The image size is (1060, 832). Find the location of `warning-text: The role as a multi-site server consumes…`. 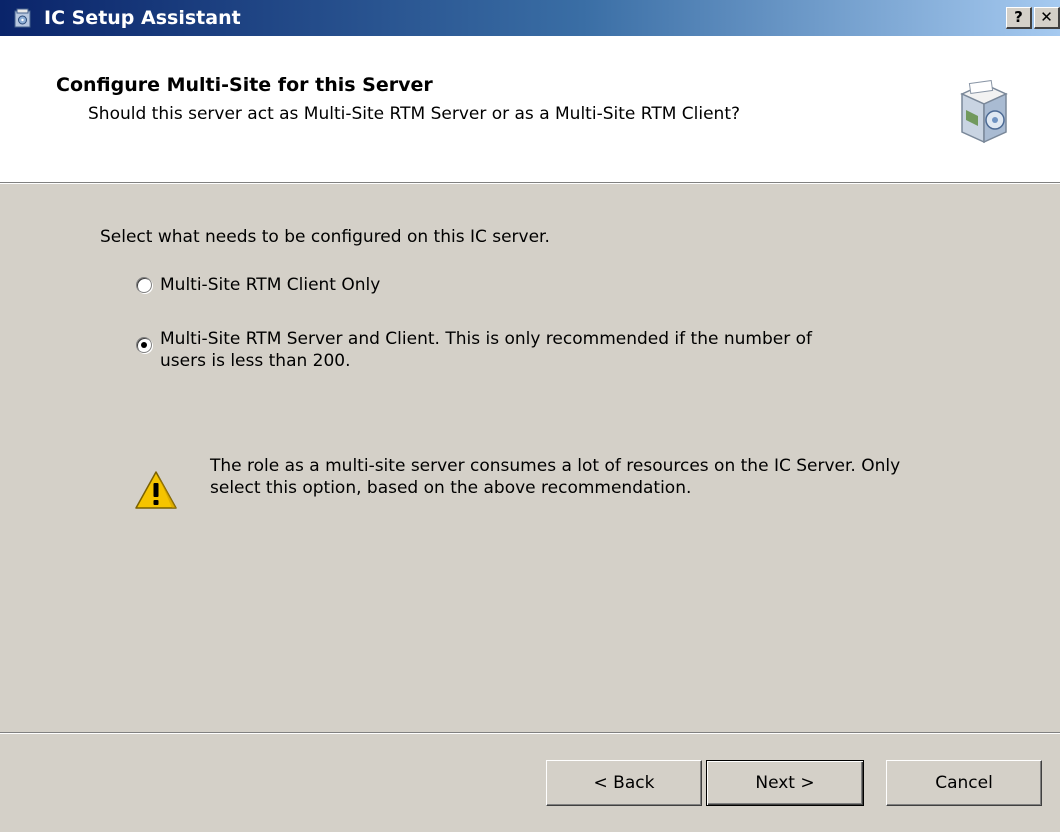

warning-text: The role as a multi-site server consumes… is located at coordinates (555, 477).